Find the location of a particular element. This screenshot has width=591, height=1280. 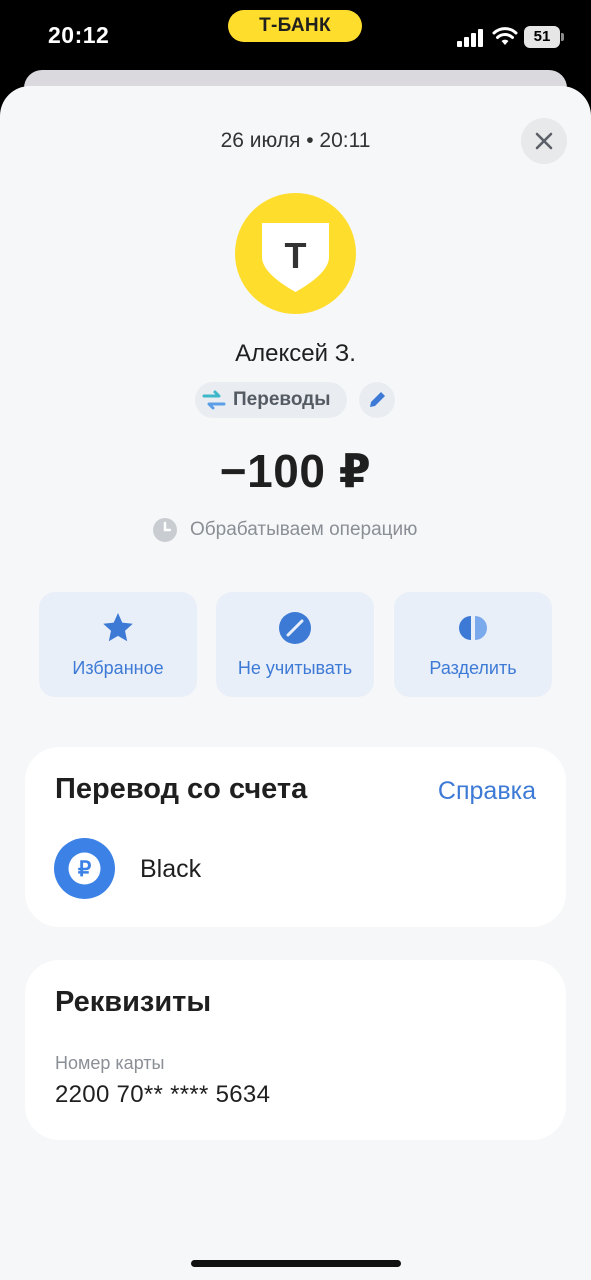

wifi-icon is located at coordinates (505, 36).